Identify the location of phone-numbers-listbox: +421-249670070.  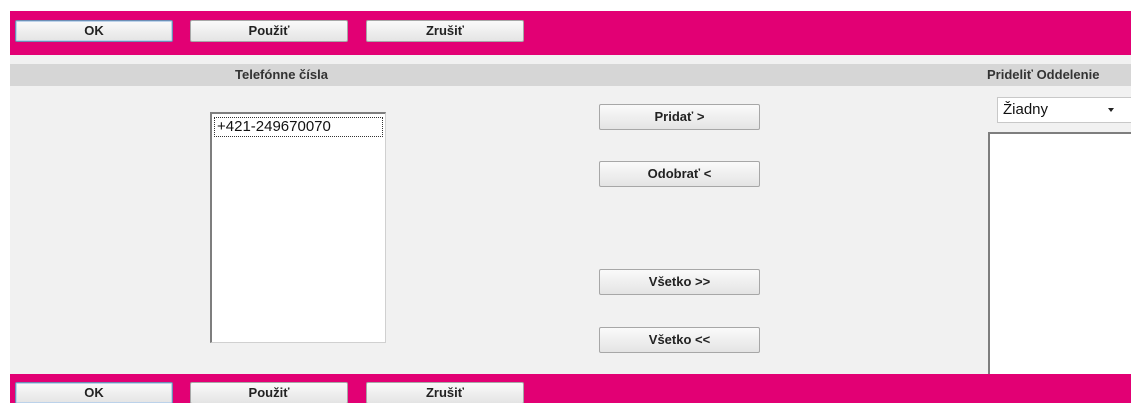
(298, 227).